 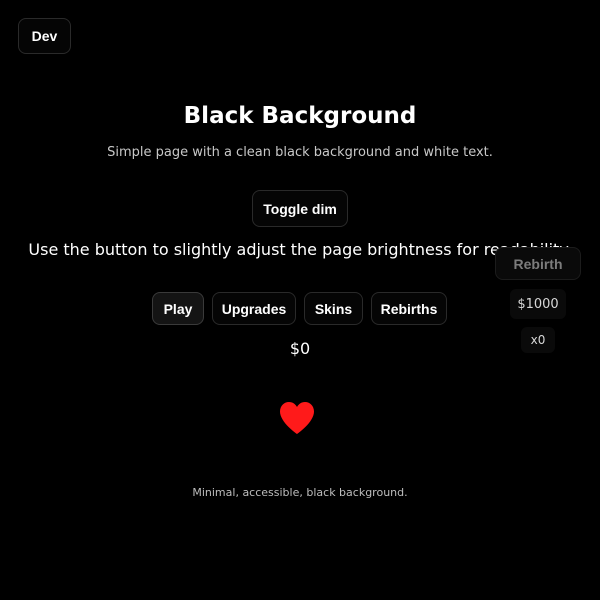 I want to click on heart-shape, so click(x=297, y=418).